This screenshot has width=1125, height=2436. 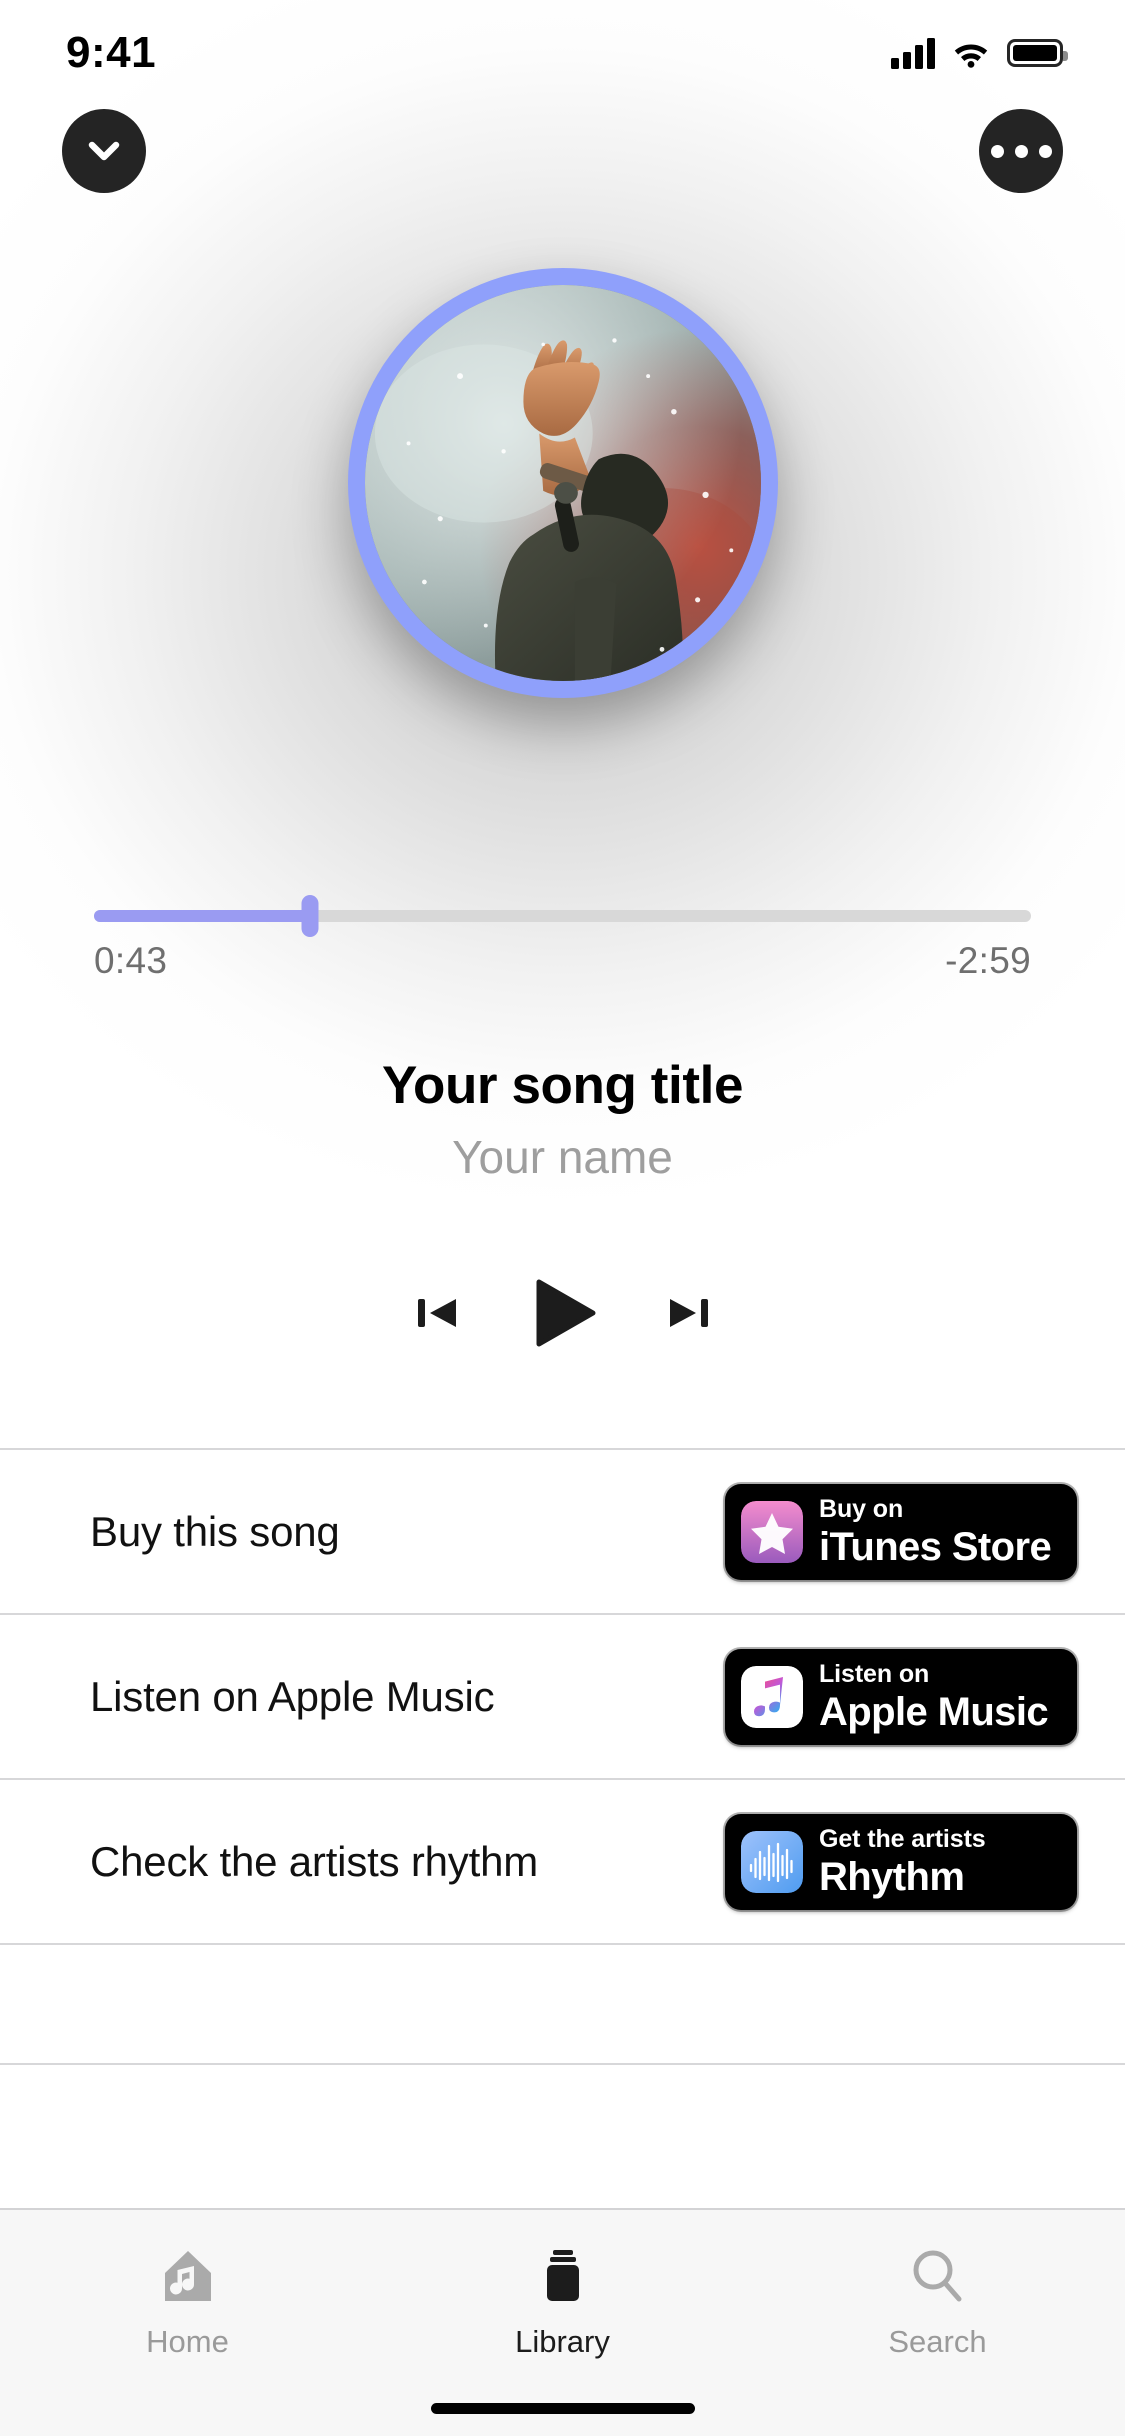 I want to click on more-options-icon, so click(x=1021, y=151).